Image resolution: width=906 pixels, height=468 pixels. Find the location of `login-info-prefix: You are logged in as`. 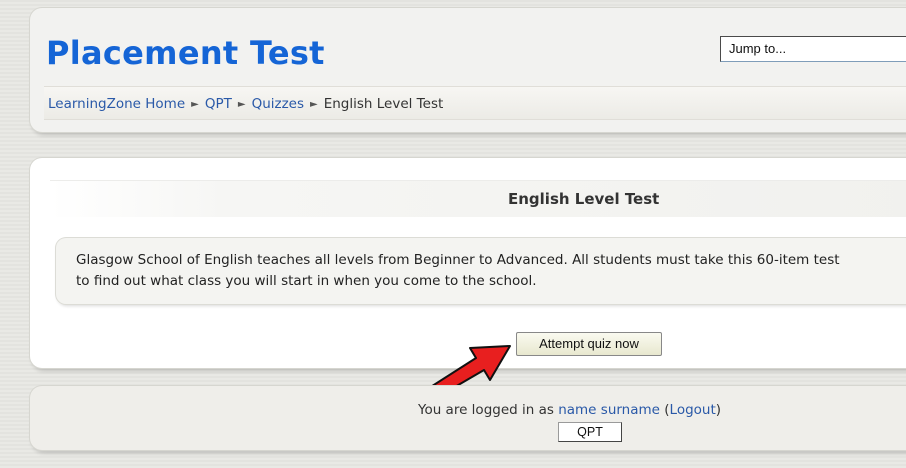

login-info-prefix: You are logged in as is located at coordinates (486, 410).